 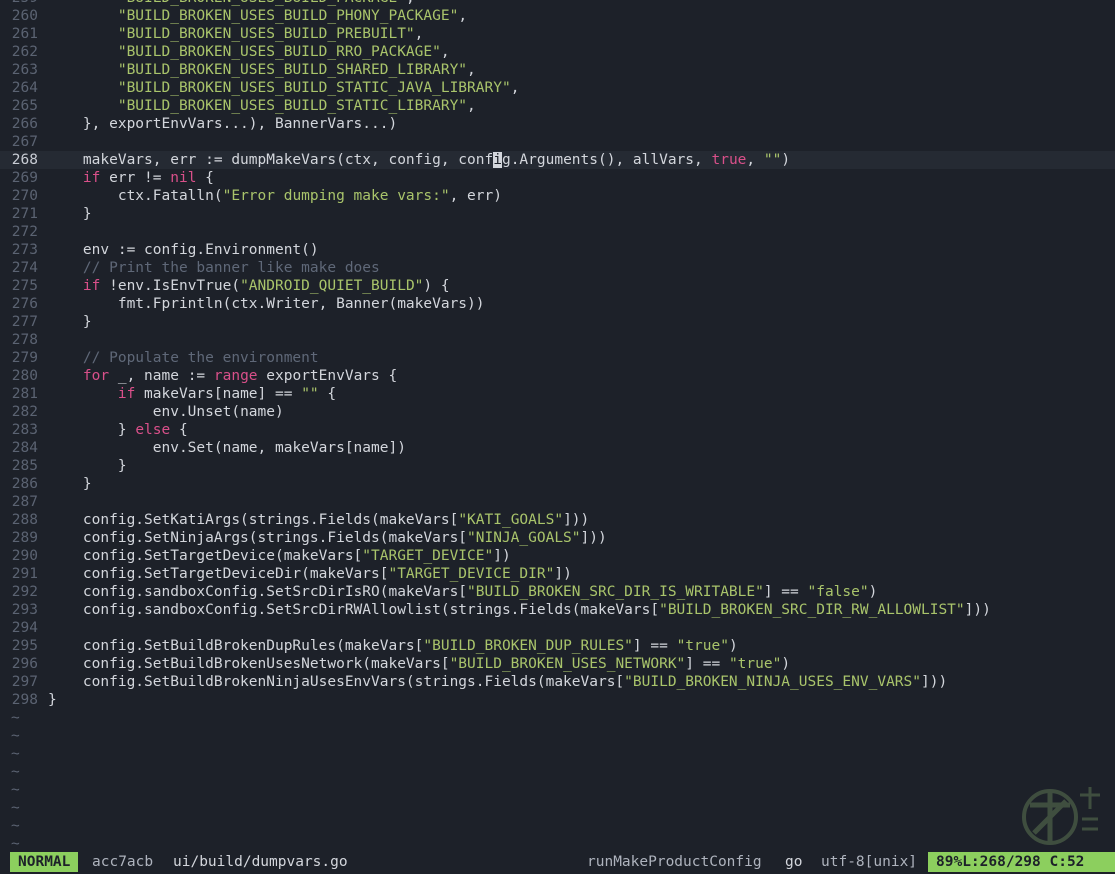 I want to click on code-line: 279 // Populate the environment, so click(x=557, y=358).